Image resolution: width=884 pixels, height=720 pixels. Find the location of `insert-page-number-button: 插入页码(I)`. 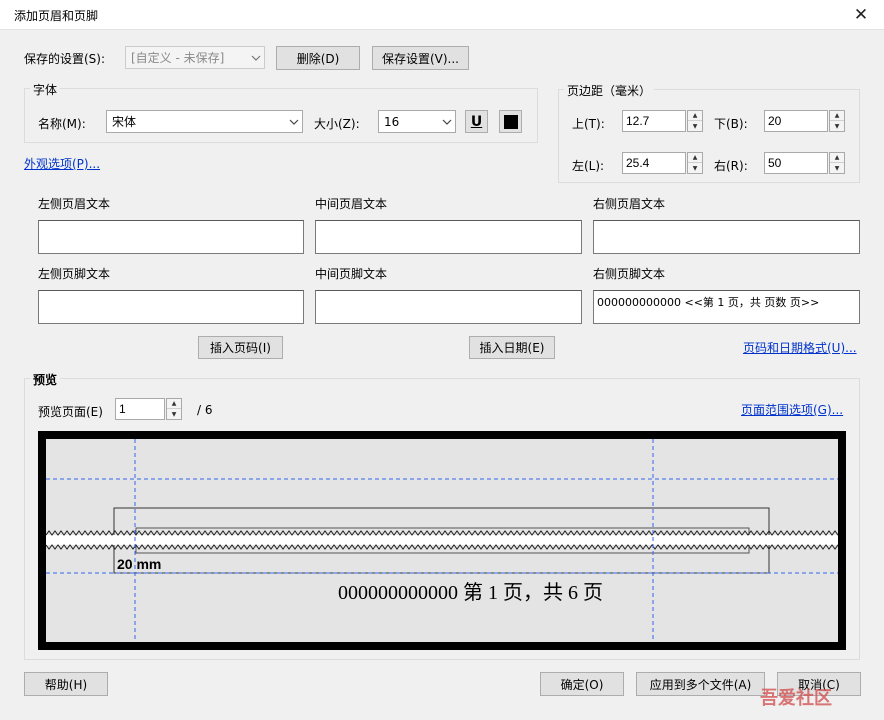

insert-page-number-button: 插入页码(I) is located at coordinates (240, 347).